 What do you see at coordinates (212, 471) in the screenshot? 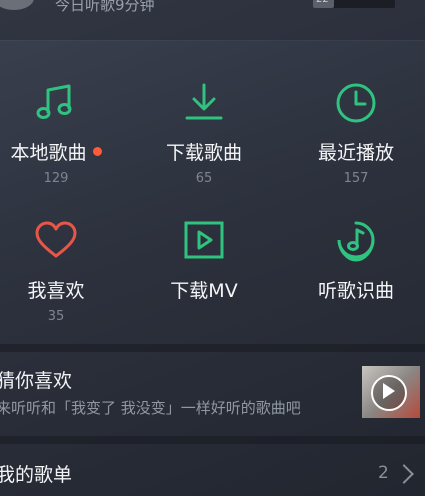
I see `my-playlists-row: 我的歌单 2` at bounding box center [212, 471].